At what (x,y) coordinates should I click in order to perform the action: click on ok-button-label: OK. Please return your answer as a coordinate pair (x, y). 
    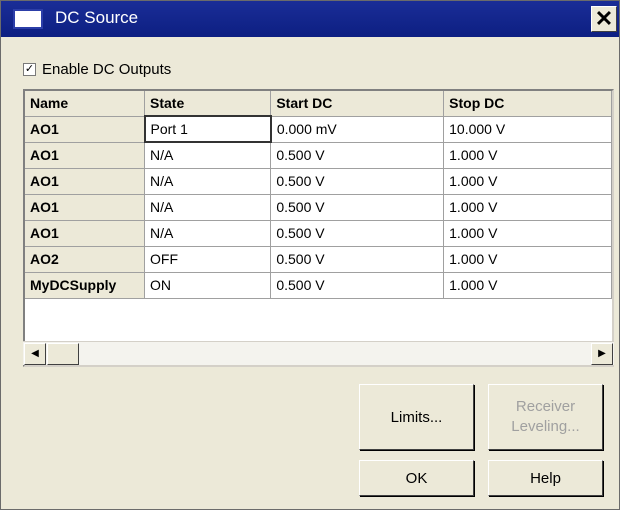
    Looking at the image, I should click on (416, 478).